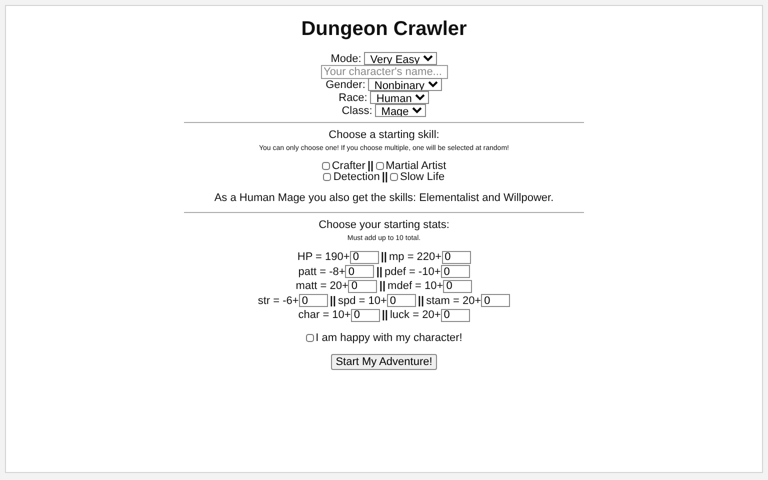 The width and height of the screenshot is (768, 480). I want to click on section-heading: Choose a starting skill:, so click(384, 135).